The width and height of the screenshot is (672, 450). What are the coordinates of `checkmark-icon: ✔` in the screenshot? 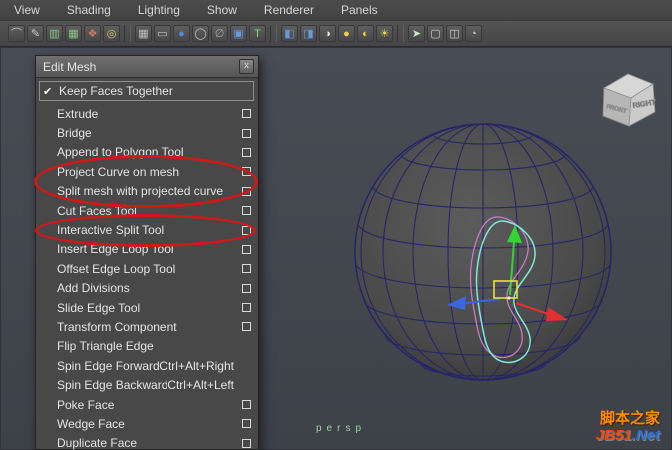 It's located at (48, 91).